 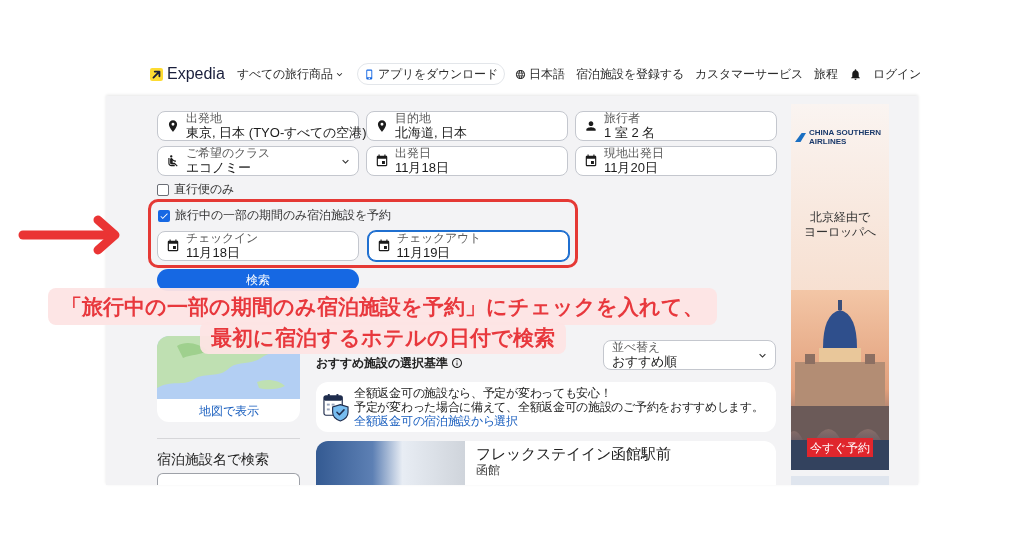 I want to click on person-icon, so click(x=591, y=126).